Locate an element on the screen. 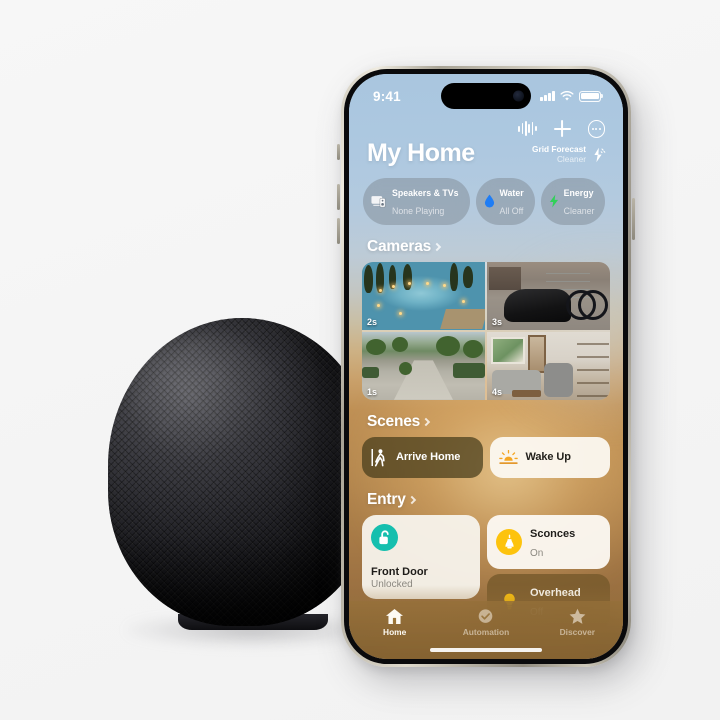 The width and height of the screenshot is (720, 720). tab-discover: Discover is located at coordinates (577, 622).